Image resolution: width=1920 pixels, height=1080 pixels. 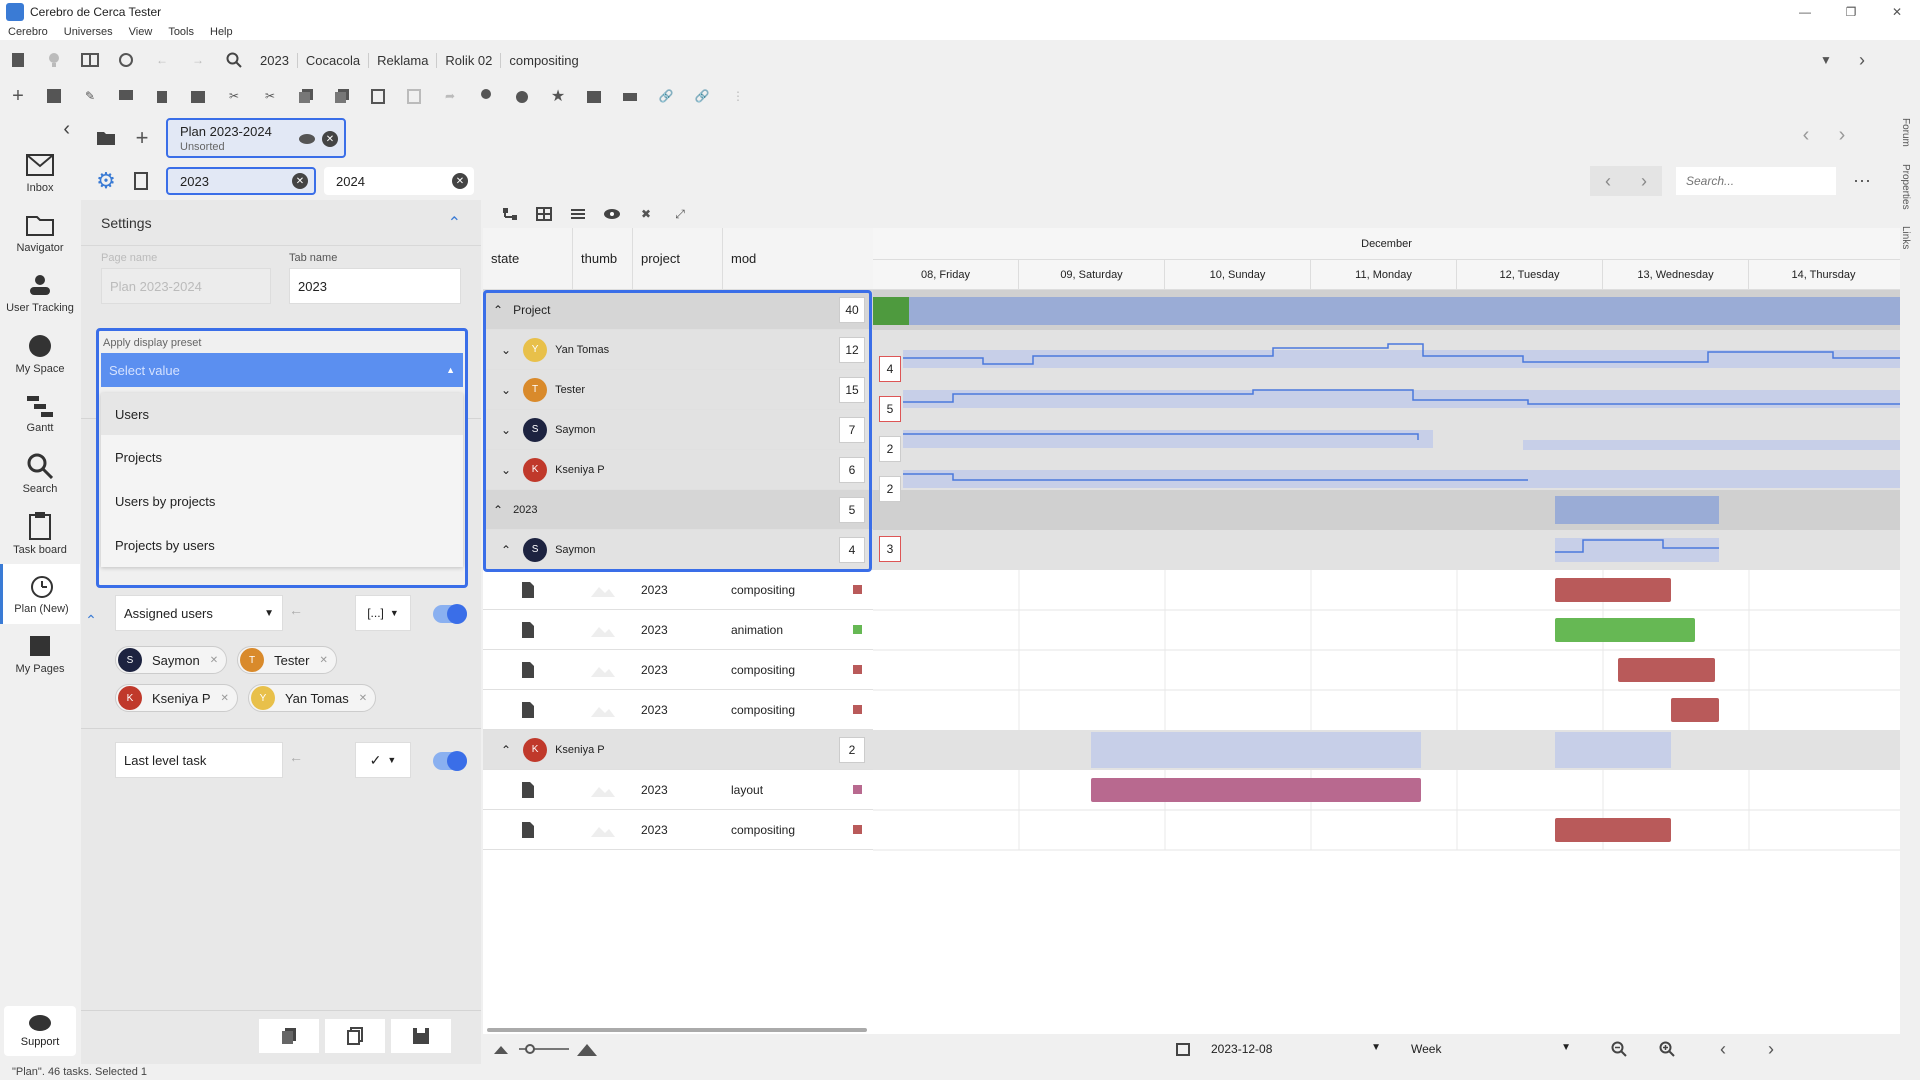 What do you see at coordinates (28, 32) in the screenshot?
I see `menu-cerebro: Cerebro` at bounding box center [28, 32].